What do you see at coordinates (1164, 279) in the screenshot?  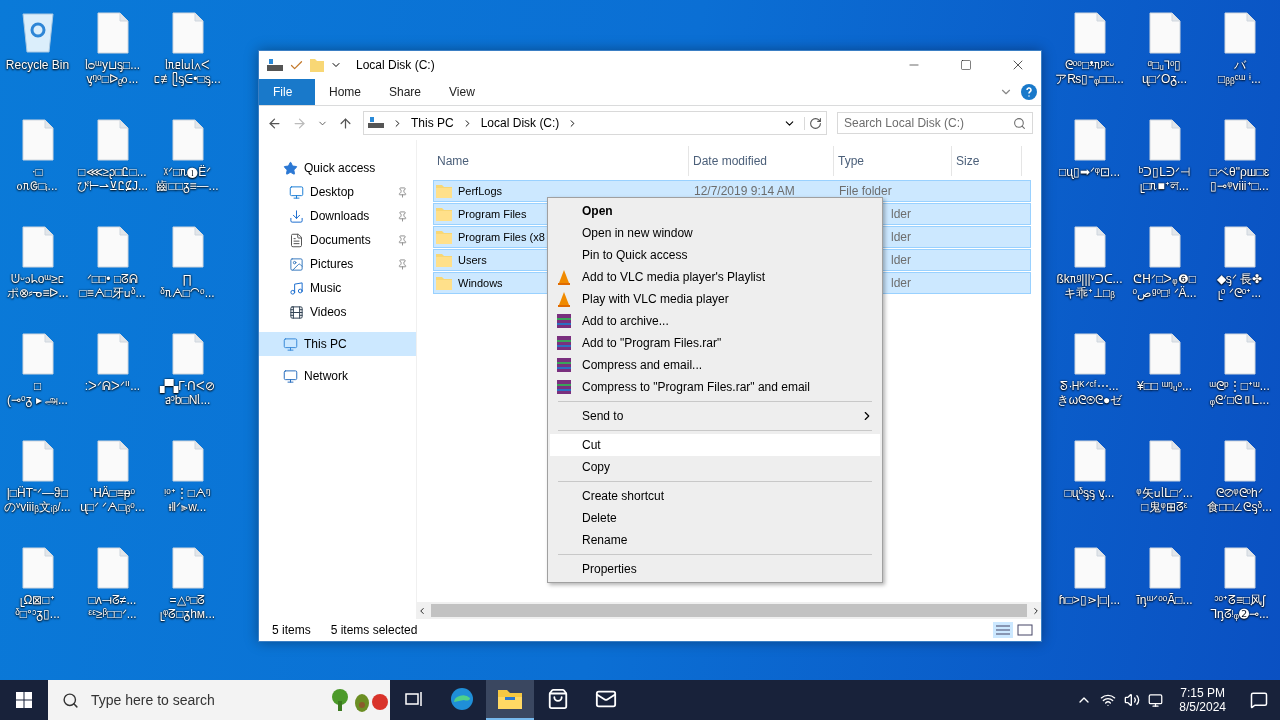 I see `desktop-icon-label: ᕦᕼᐟ□ᐳᵩ❻□` at bounding box center [1164, 279].